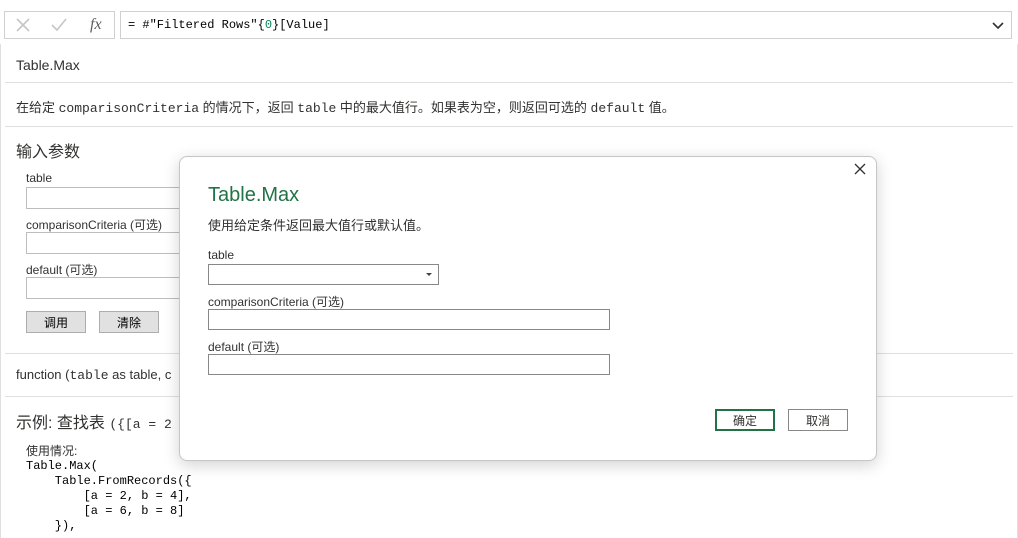 The height and width of the screenshot is (538, 1018). I want to click on usage-label: 使用情况:, so click(52, 451).